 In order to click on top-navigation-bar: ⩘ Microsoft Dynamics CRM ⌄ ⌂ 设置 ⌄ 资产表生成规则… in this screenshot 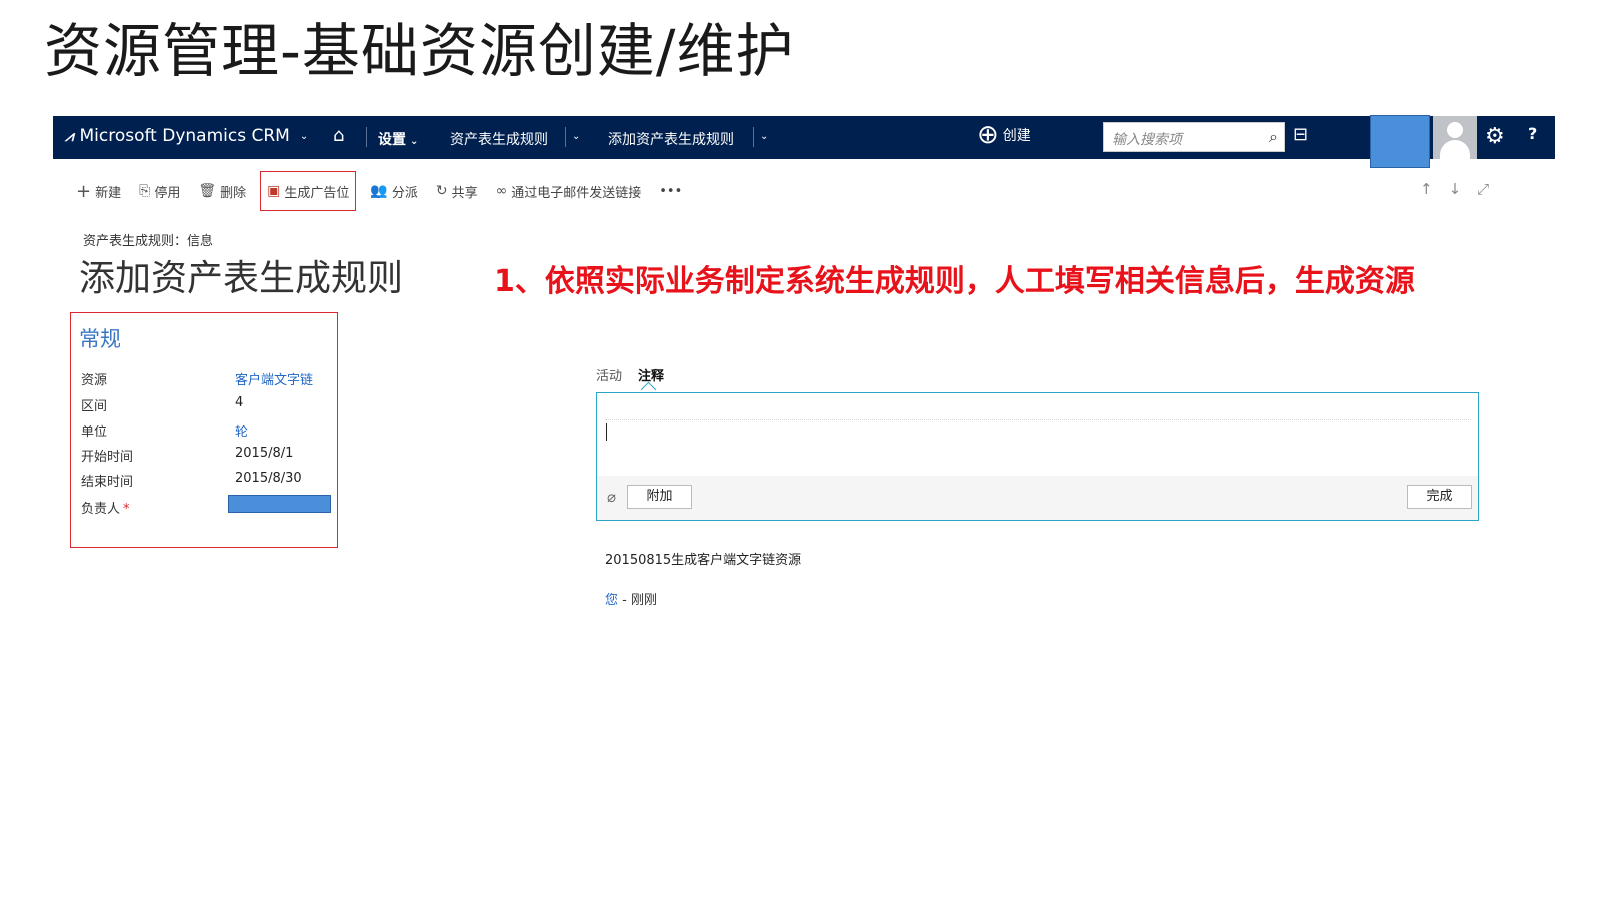, I will do `click(804, 141)`.